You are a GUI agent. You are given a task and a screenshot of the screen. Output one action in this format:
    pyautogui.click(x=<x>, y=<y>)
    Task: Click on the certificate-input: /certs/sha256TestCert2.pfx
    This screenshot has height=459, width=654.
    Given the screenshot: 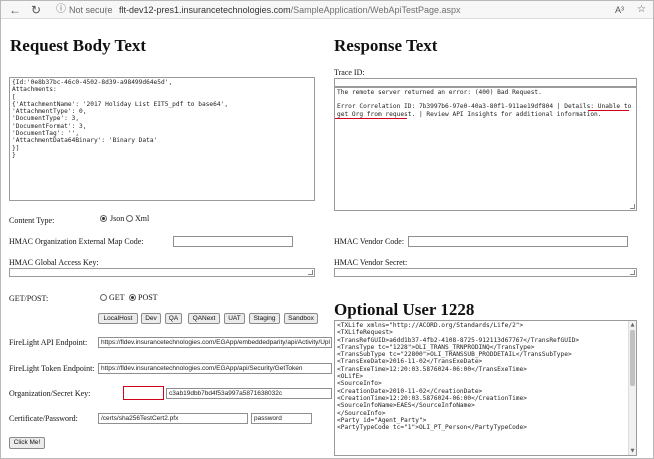 What is the action you would take?
    pyautogui.click(x=173, y=418)
    